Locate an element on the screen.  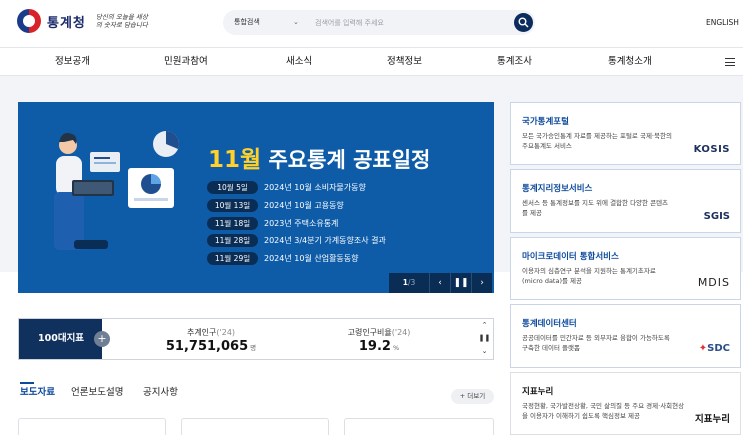
government-emblem-icon is located at coordinates (29, 21).